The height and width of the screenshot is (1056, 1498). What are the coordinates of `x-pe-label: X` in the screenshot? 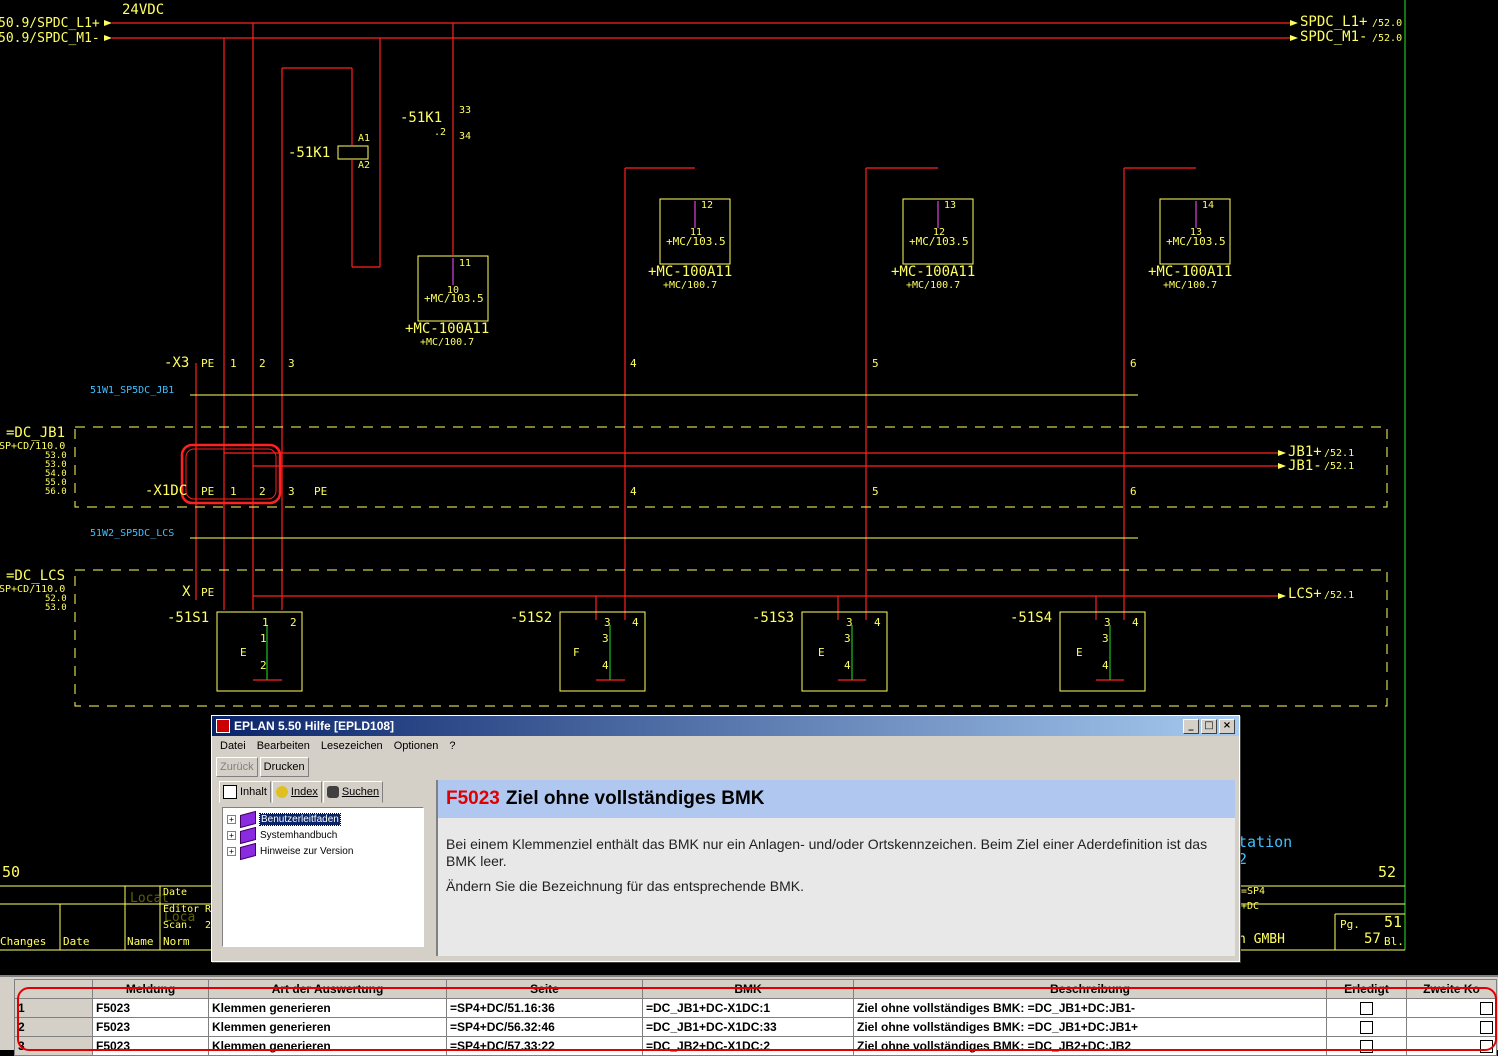 It's located at (186, 592).